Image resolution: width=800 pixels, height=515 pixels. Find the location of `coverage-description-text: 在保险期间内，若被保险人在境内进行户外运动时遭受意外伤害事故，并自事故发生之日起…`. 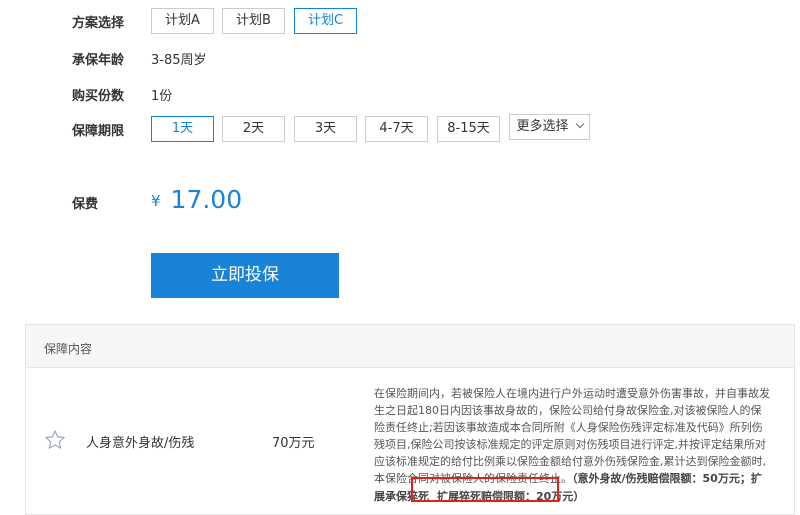

coverage-description-text: 在保险期间内，若被保险人在境内进行户外运动时遭受意外伤害事故，并自事故发生之日起… is located at coordinates (572, 436).